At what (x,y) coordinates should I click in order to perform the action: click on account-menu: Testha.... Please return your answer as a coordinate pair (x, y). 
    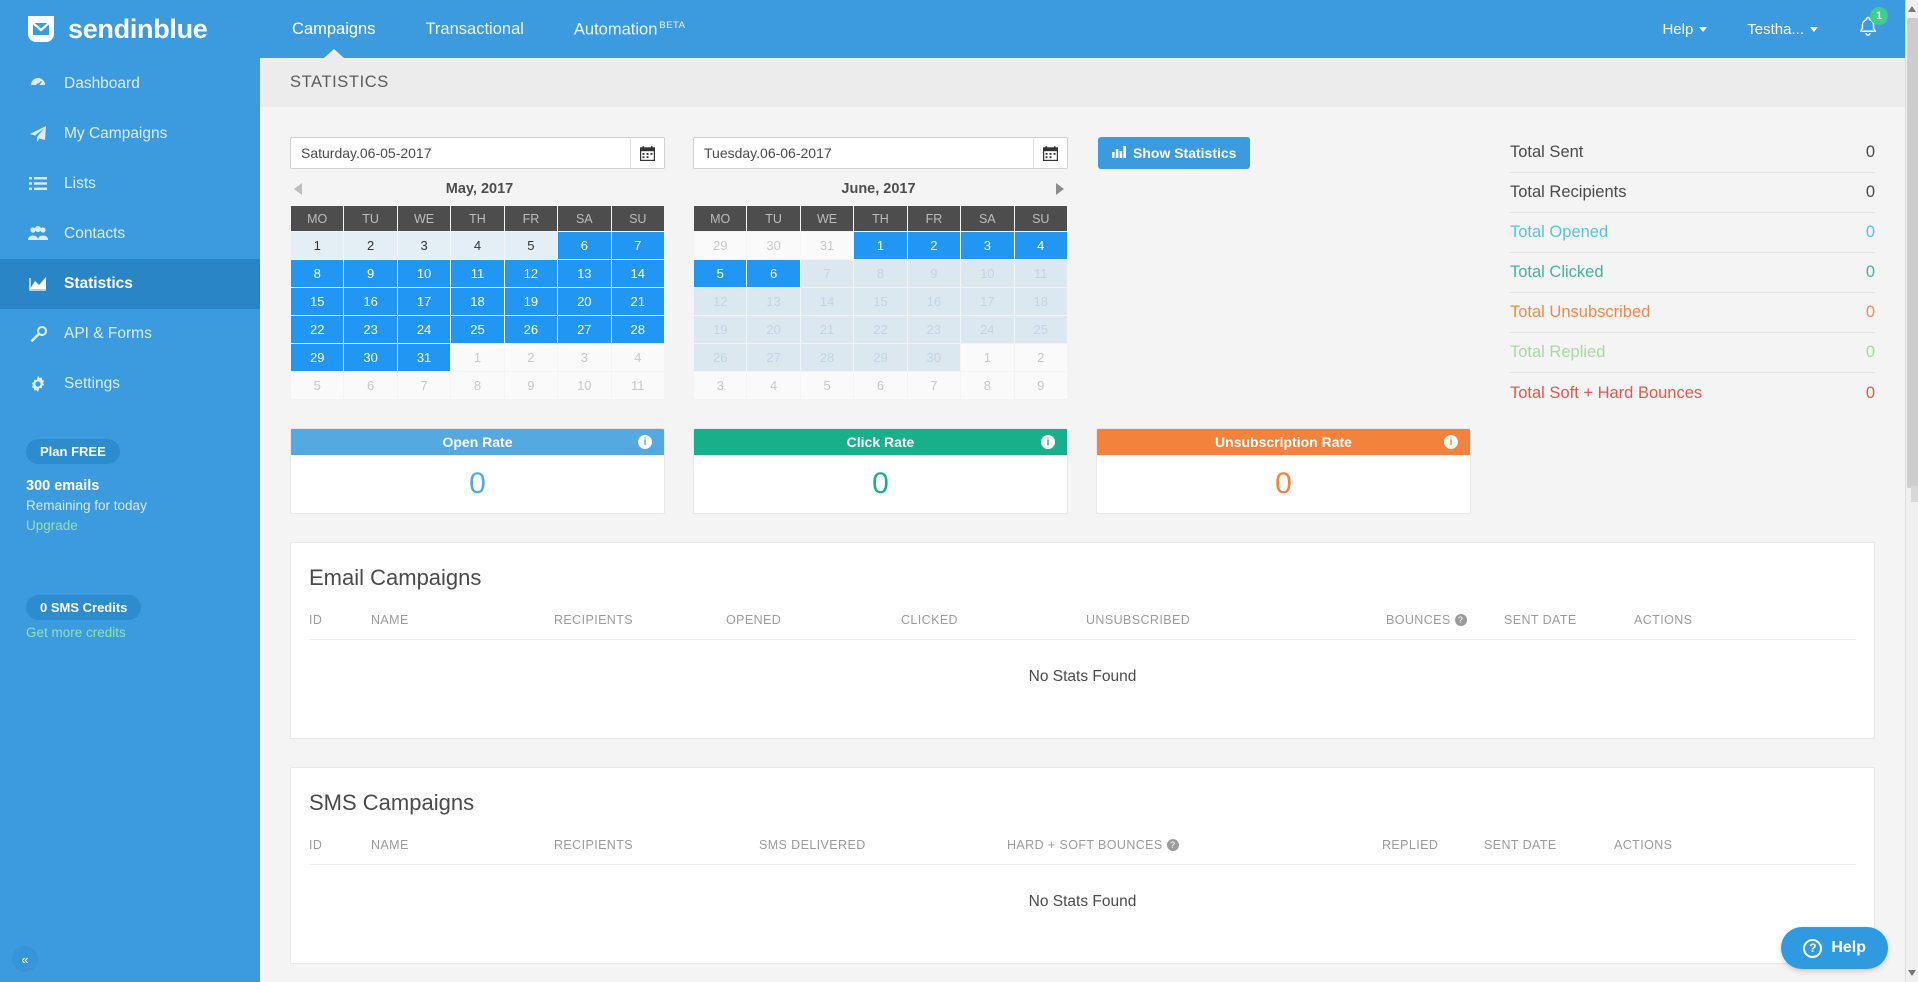
    Looking at the image, I should click on (1782, 29).